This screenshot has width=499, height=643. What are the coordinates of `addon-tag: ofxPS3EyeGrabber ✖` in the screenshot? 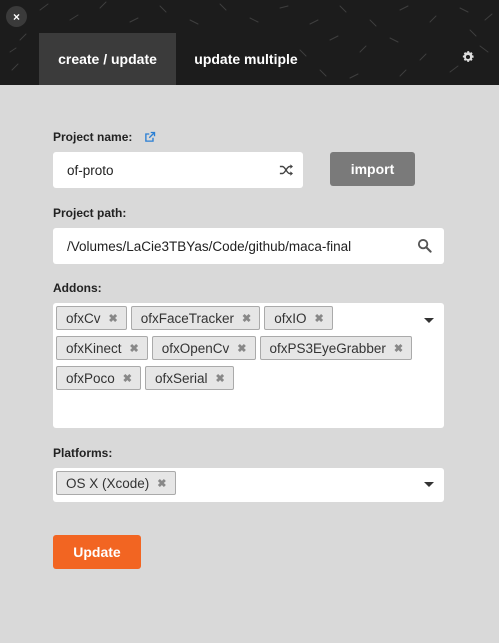 It's located at (336, 348).